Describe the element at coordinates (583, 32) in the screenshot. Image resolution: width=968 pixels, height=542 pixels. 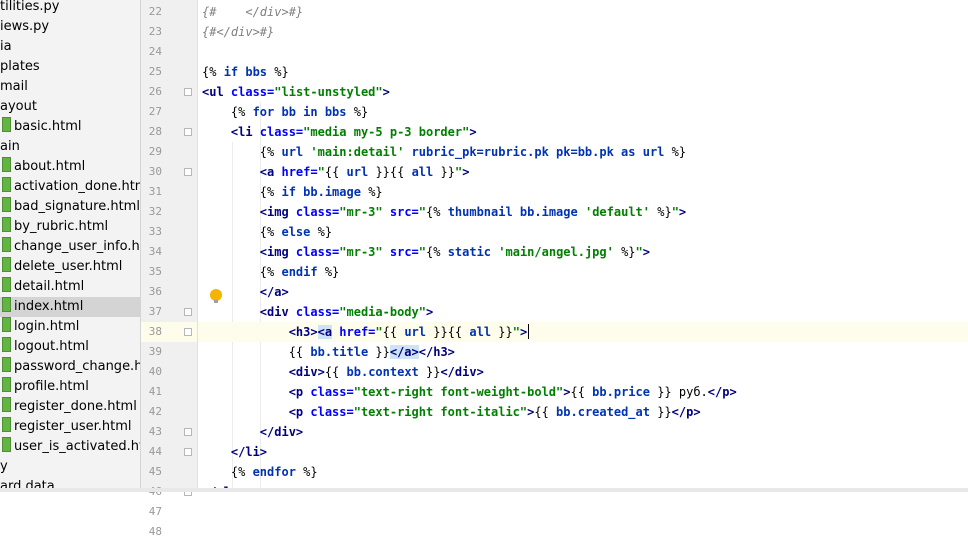
I see `code-line: {#</div>#}` at that location.